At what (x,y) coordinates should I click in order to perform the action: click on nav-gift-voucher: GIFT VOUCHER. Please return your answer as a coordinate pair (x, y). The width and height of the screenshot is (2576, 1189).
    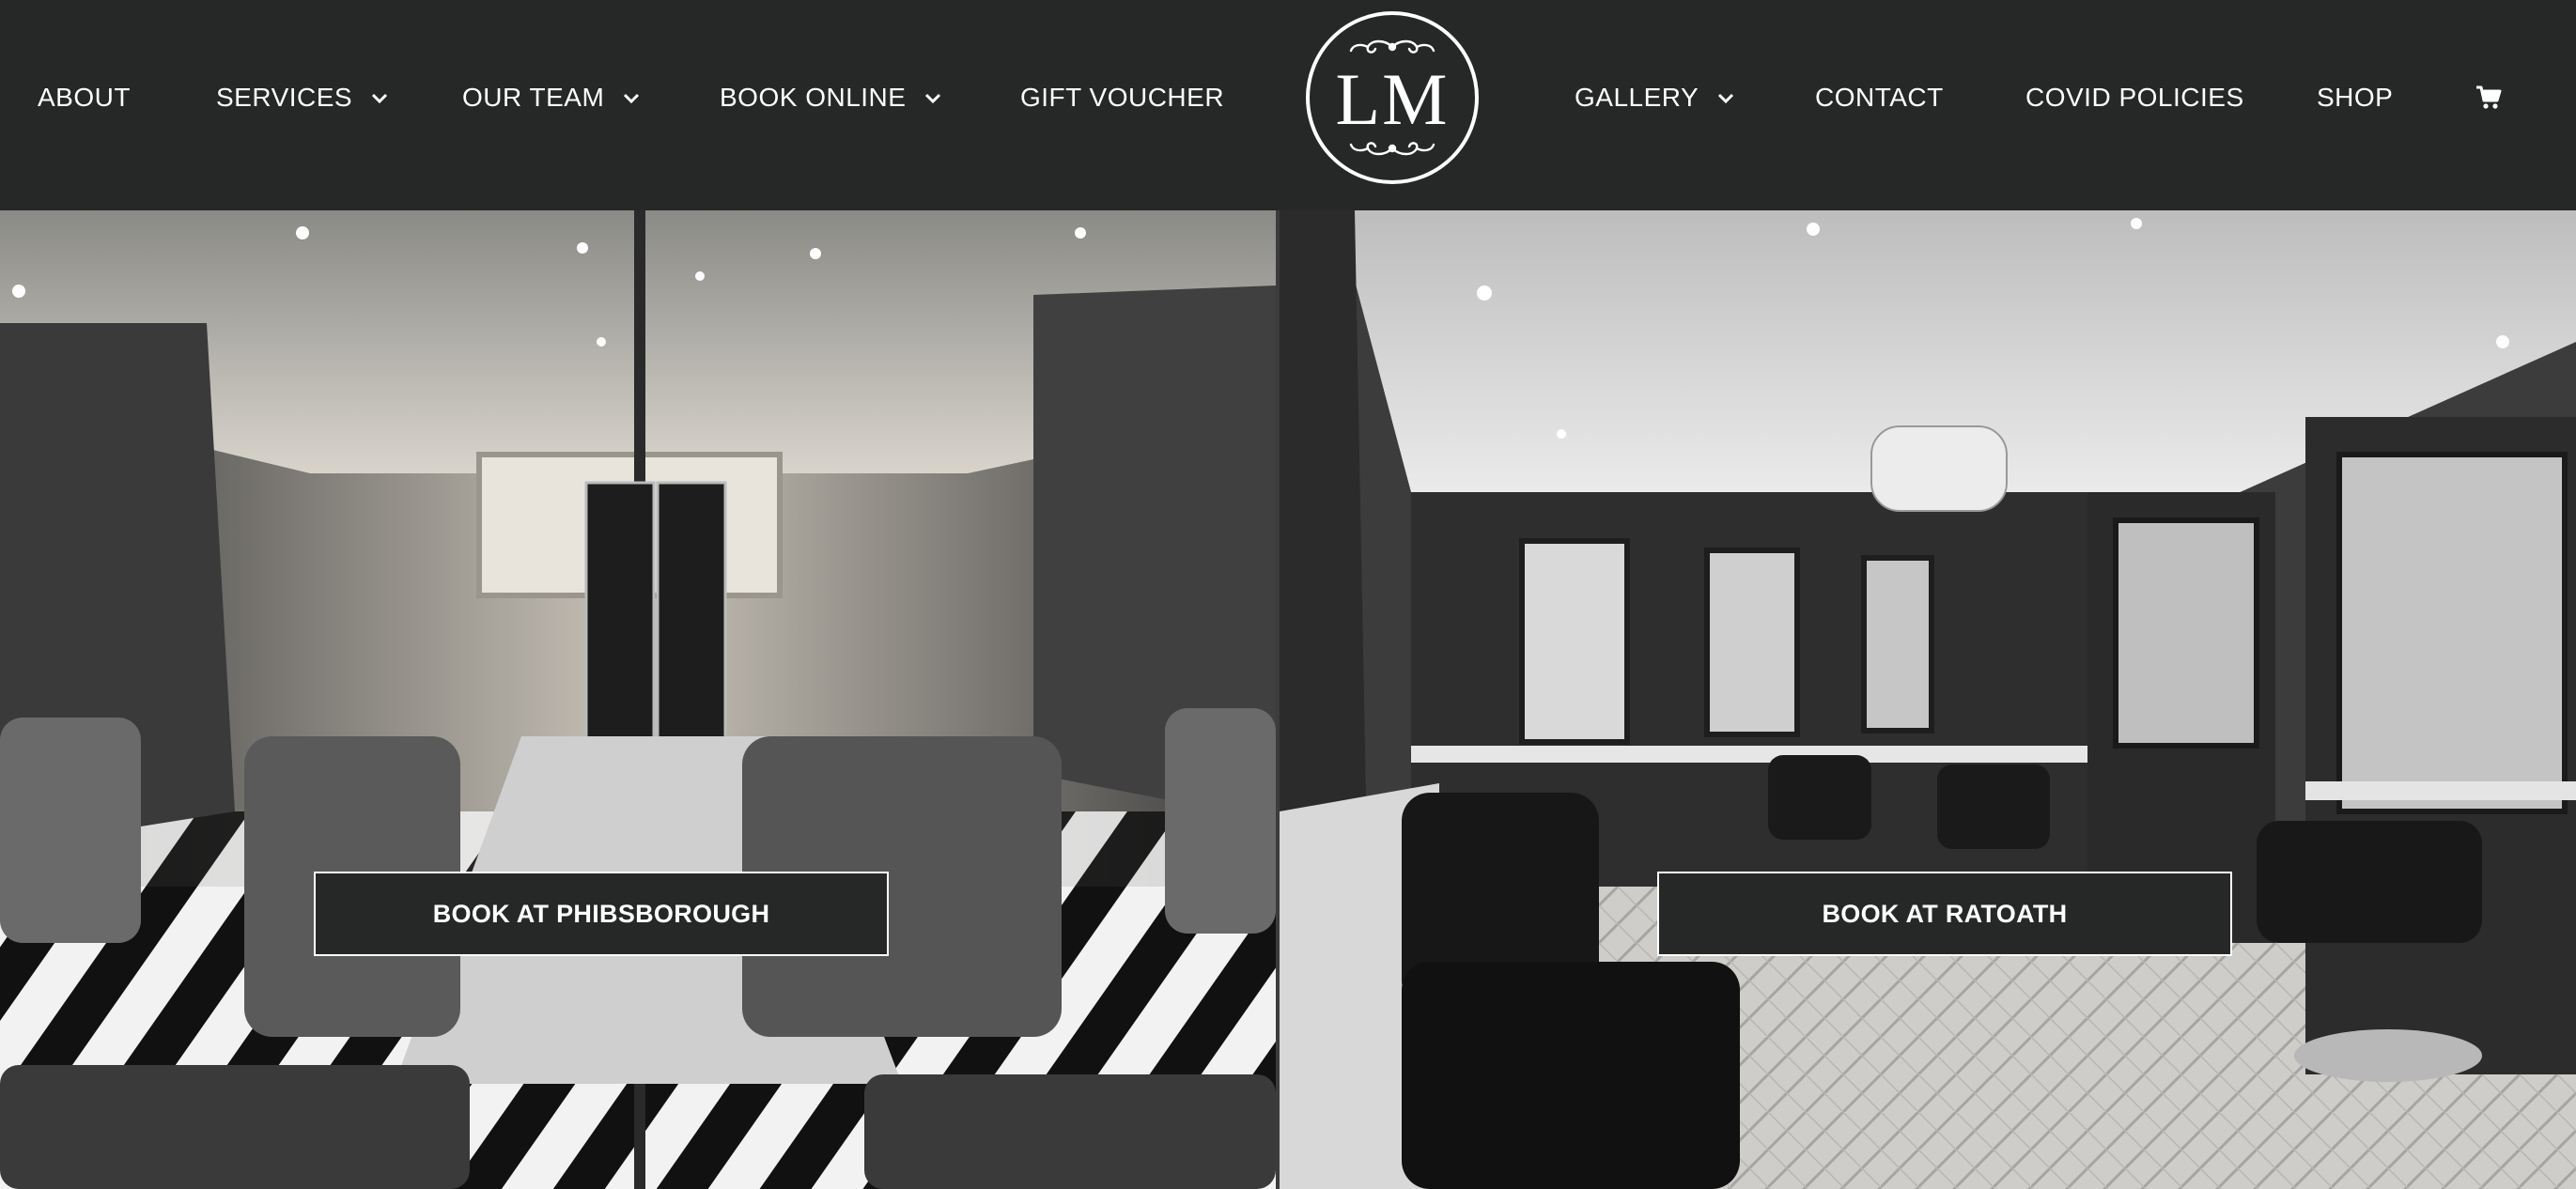
    Looking at the image, I should click on (1122, 97).